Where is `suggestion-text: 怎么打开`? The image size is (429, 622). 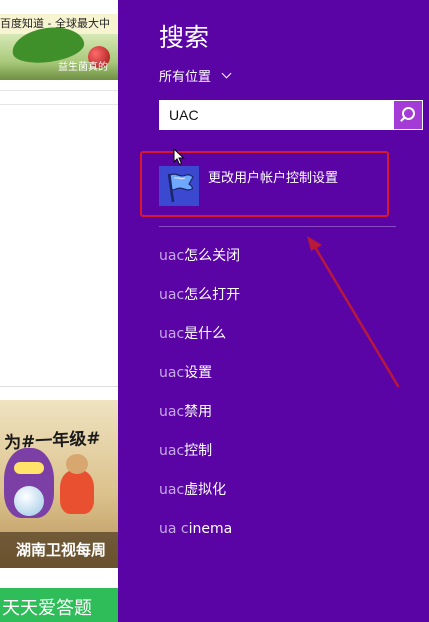
suggestion-text: 怎么打开 is located at coordinates (212, 295).